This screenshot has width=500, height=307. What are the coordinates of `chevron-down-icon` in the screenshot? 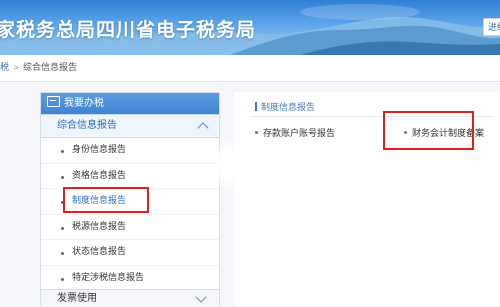 It's located at (201, 297).